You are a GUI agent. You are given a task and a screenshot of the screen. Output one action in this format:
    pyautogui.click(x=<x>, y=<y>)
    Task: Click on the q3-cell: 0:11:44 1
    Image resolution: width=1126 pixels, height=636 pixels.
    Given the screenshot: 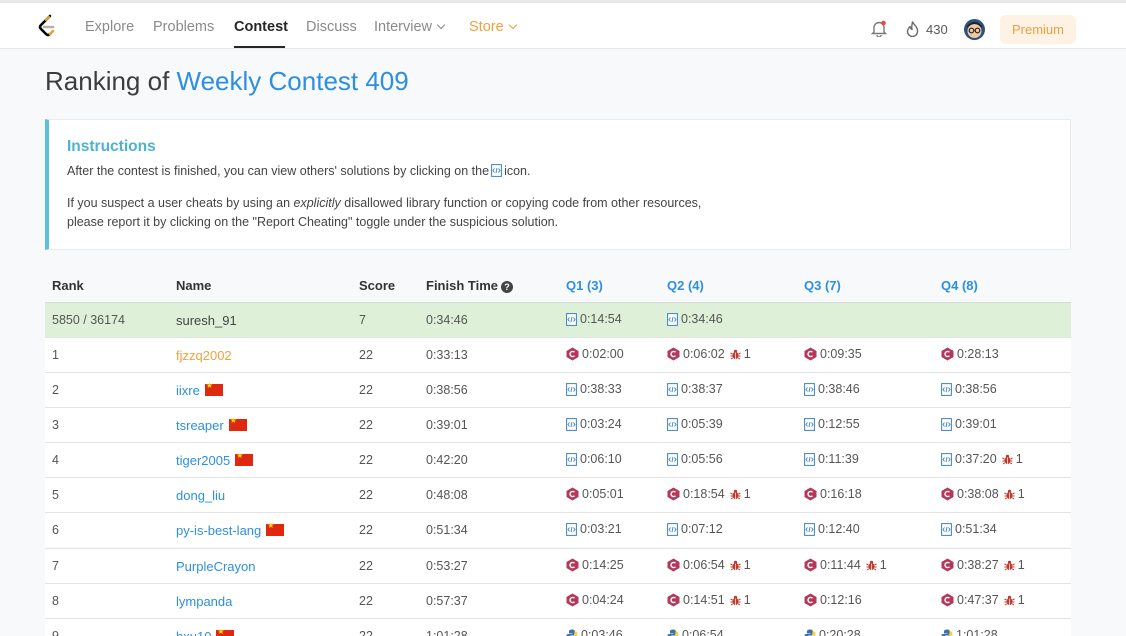 What is the action you would take?
    pyautogui.click(x=845, y=565)
    